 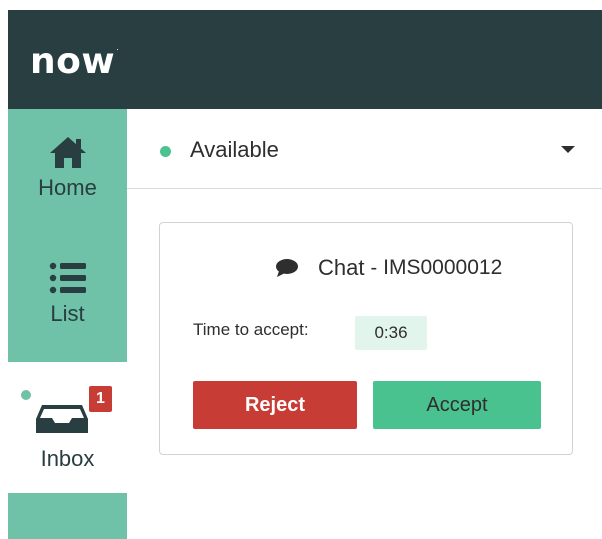 I want to click on work-item-number: IMS0000012, so click(x=443, y=267).